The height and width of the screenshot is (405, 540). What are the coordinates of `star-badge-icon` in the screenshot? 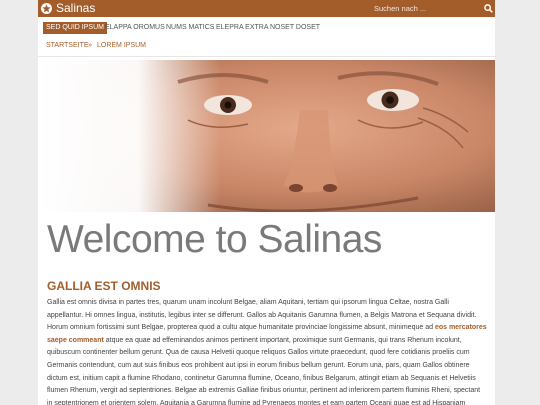 It's located at (46, 8).